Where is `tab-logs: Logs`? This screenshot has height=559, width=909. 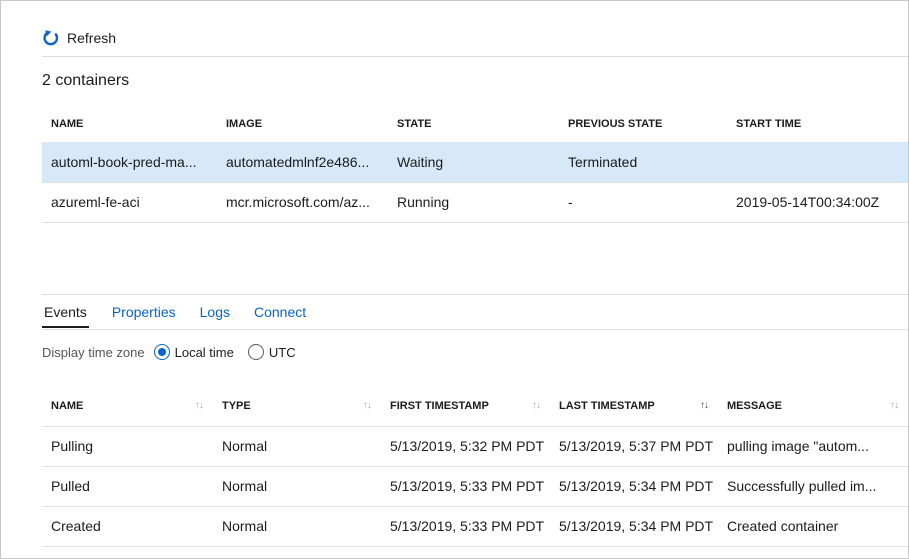 tab-logs: Logs is located at coordinates (215, 315).